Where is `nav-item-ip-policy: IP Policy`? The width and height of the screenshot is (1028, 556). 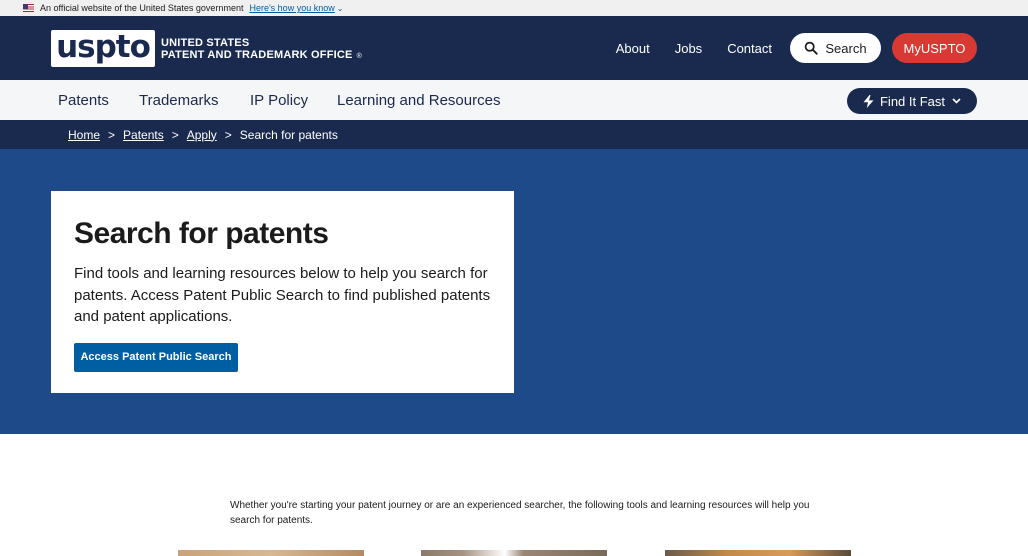
nav-item-ip-policy: IP Policy is located at coordinates (279, 100).